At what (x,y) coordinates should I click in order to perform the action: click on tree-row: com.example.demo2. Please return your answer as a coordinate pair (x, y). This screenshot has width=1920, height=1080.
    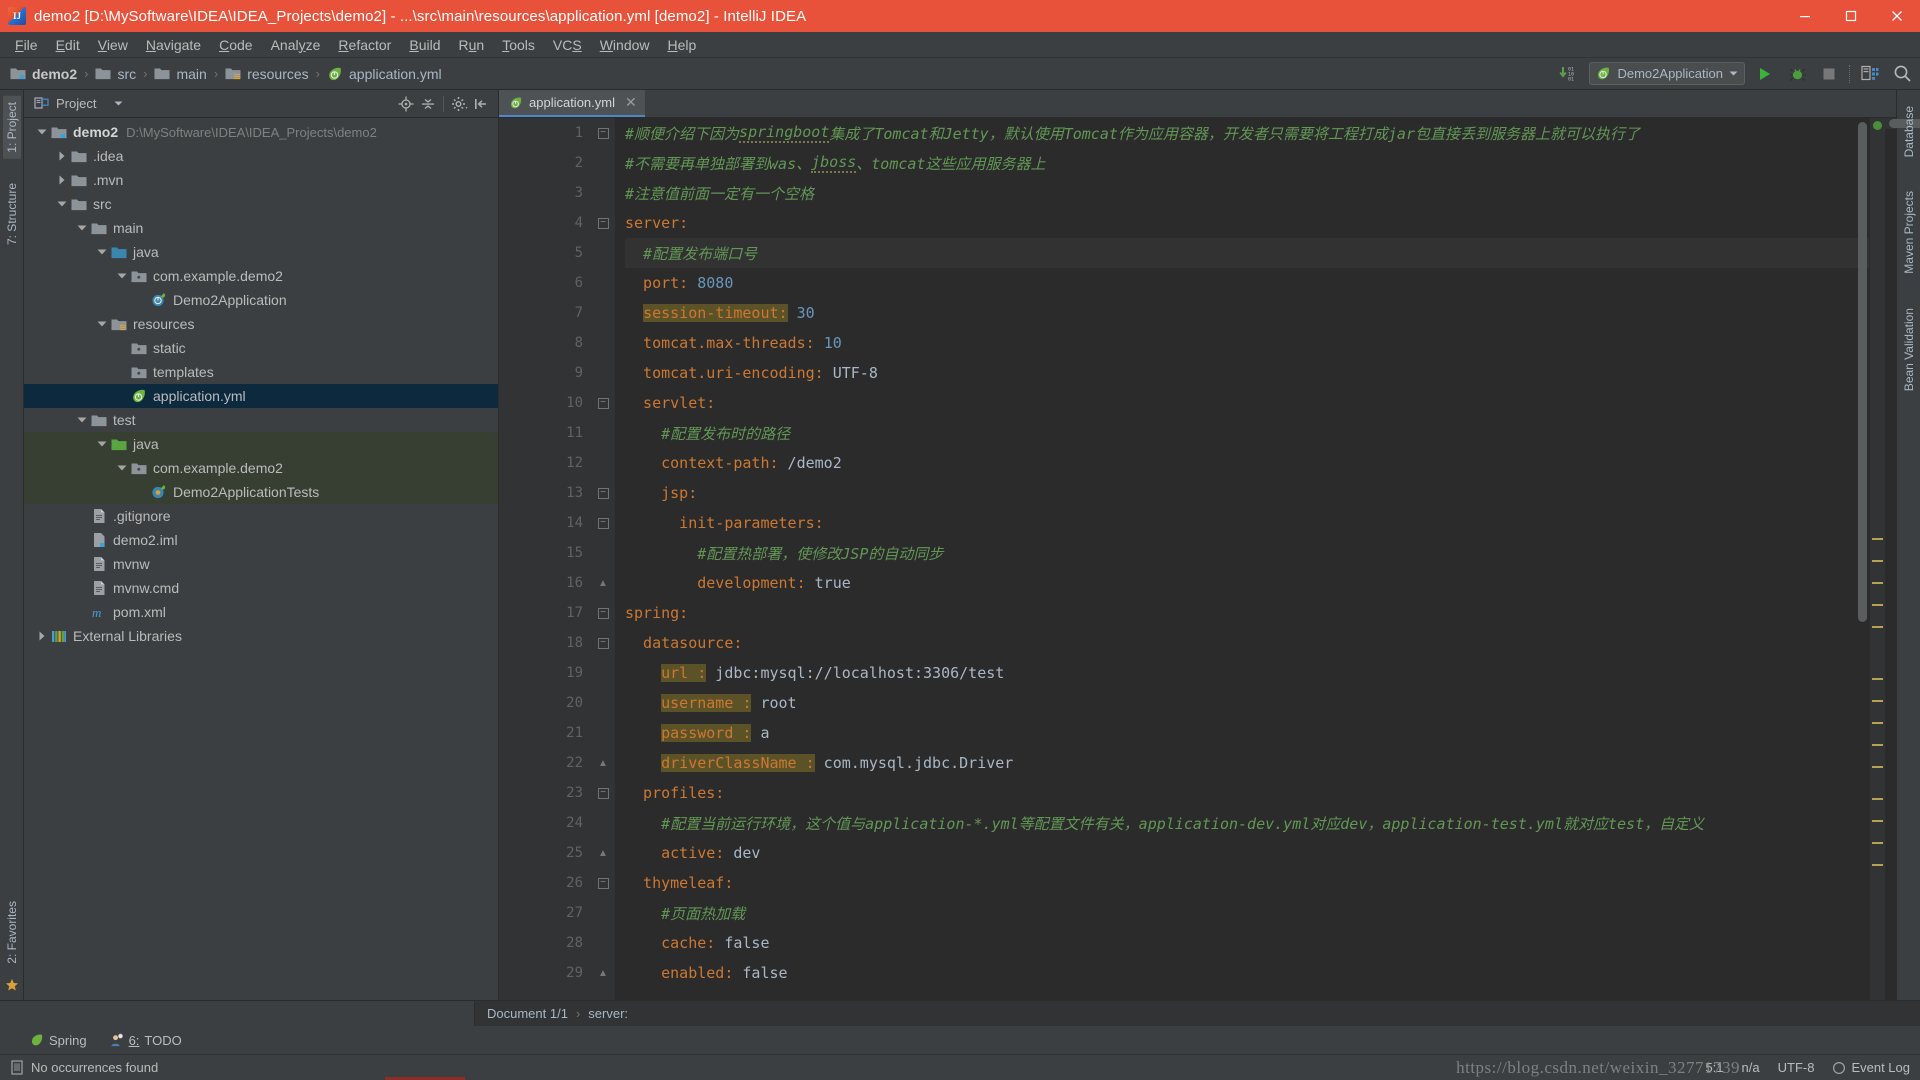
    Looking at the image, I should click on (261, 468).